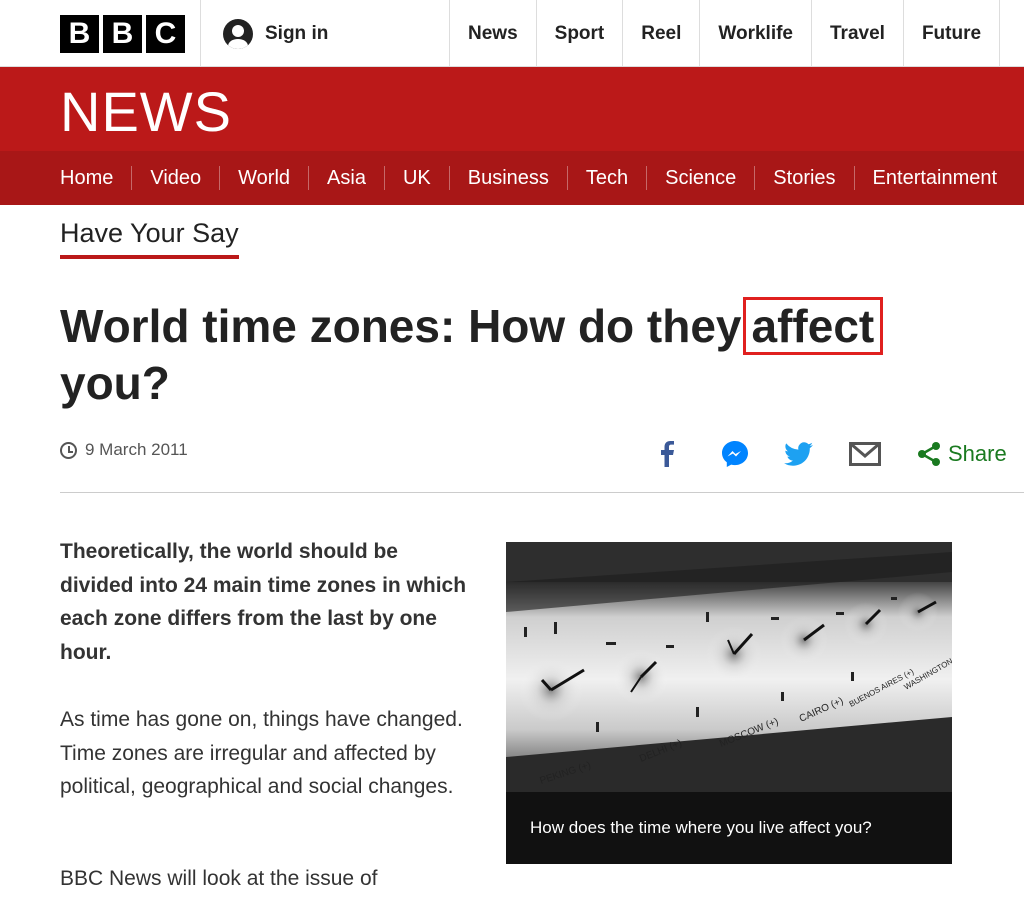  Describe the element at coordinates (756, 33) in the screenshot. I see `top-nav-worklife: Worklife` at that location.